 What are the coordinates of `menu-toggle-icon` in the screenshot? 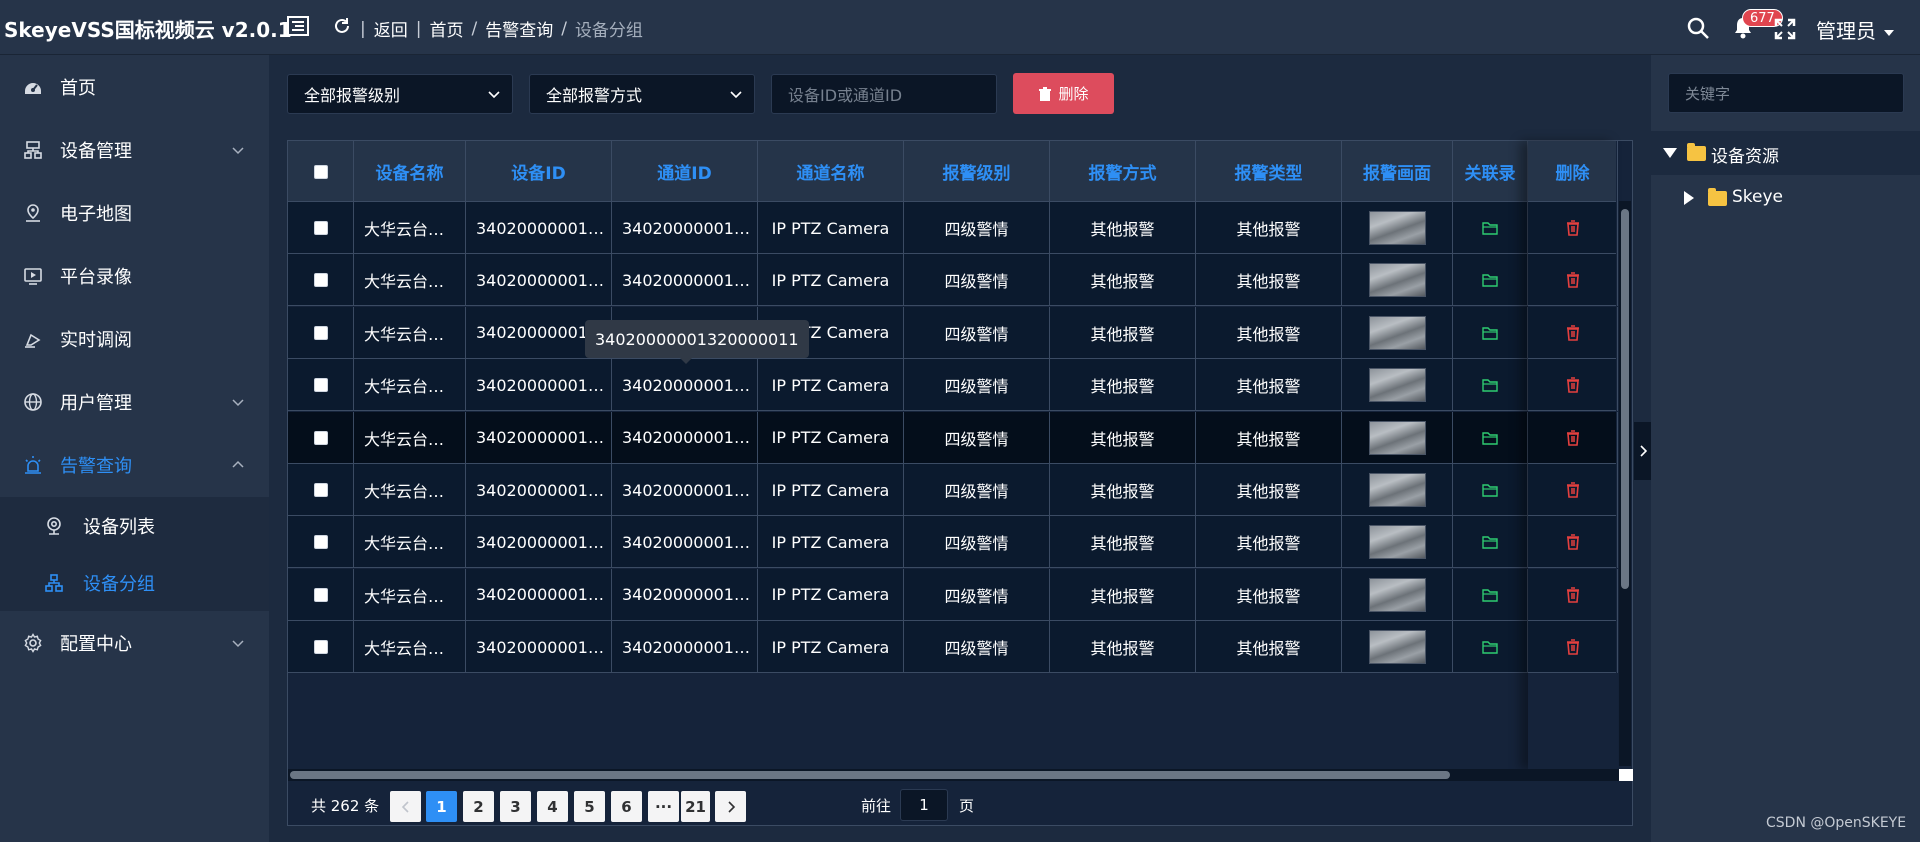 It's located at (298, 26).